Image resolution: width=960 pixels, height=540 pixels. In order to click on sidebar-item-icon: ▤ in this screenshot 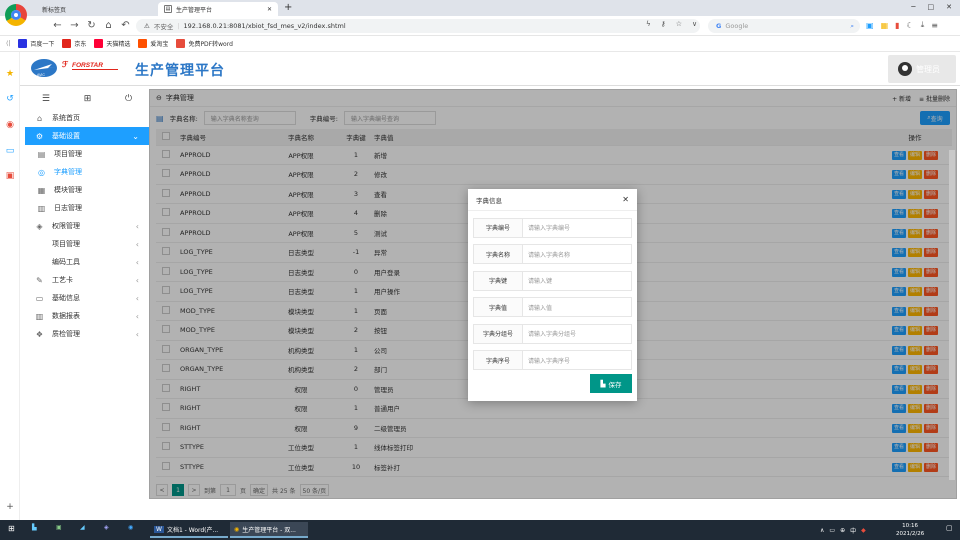, I will do `click(41, 154)`.